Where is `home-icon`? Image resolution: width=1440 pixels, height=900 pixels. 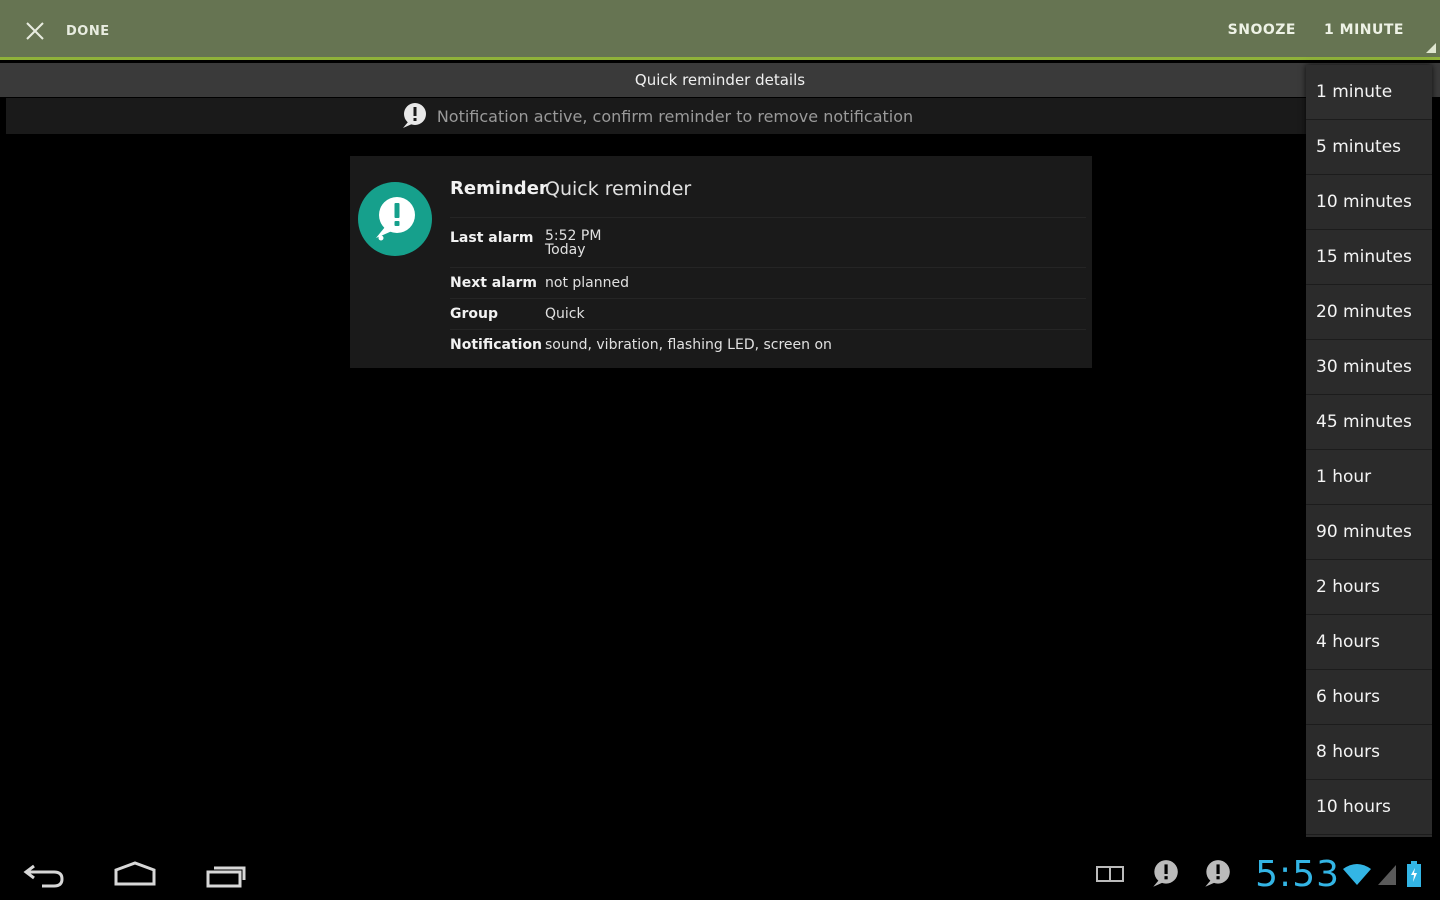 home-icon is located at coordinates (135, 873).